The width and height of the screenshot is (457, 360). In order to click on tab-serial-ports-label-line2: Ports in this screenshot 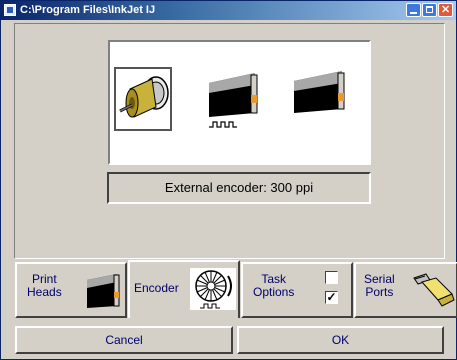, I will do `click(379, 292)`.